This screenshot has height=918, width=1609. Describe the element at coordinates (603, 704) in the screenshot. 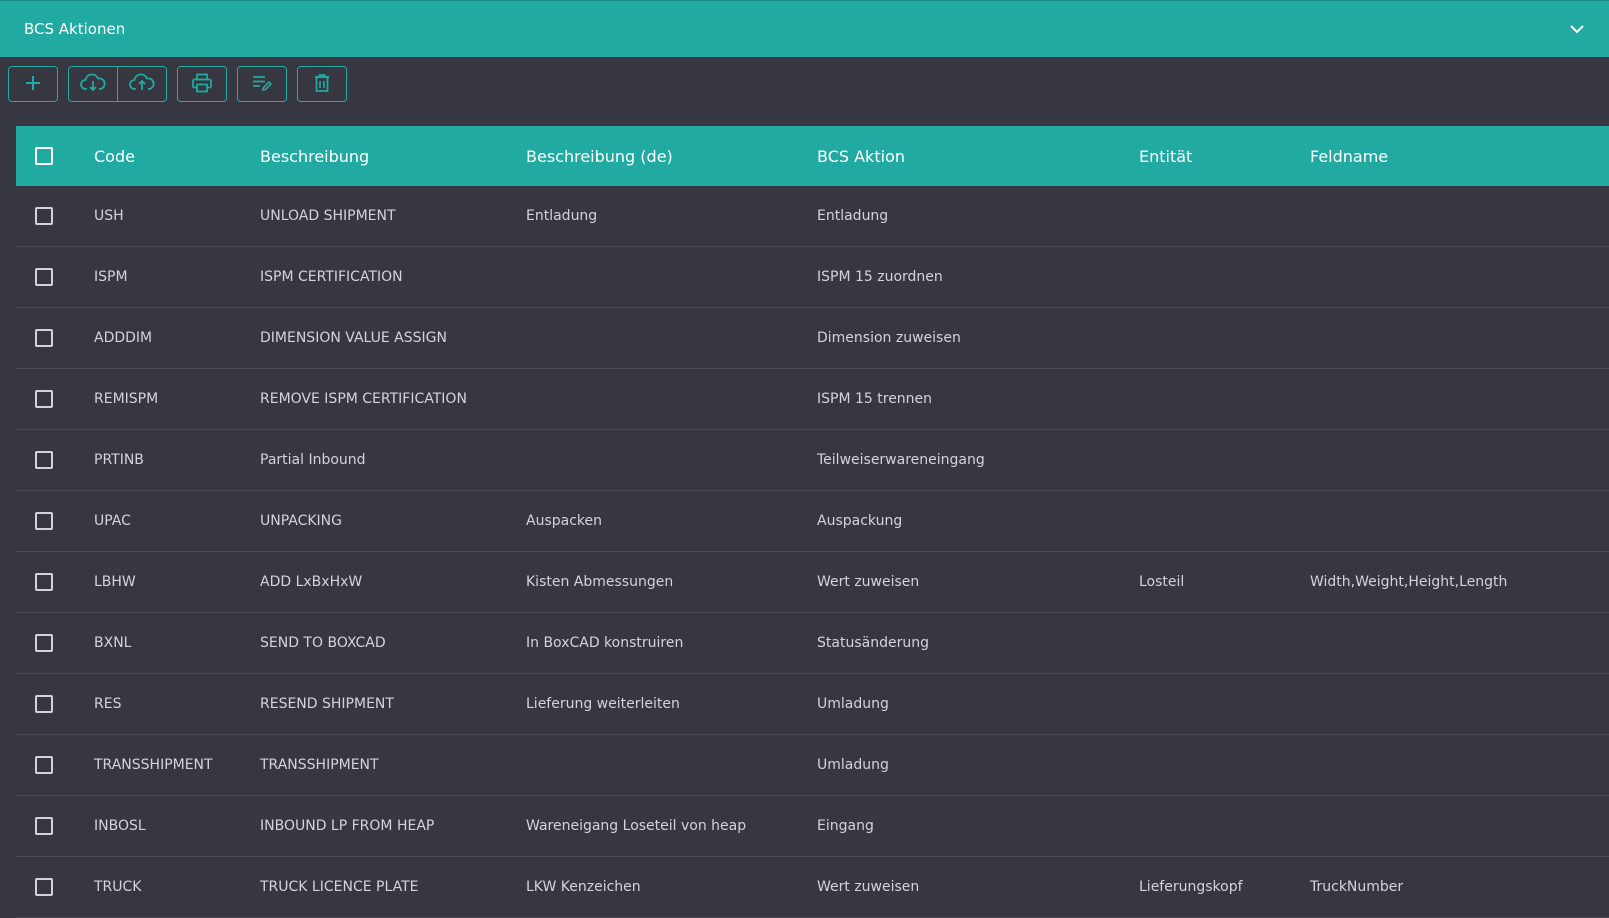

I see `cell-description-de: Lieferung weiterleiten` at that location.